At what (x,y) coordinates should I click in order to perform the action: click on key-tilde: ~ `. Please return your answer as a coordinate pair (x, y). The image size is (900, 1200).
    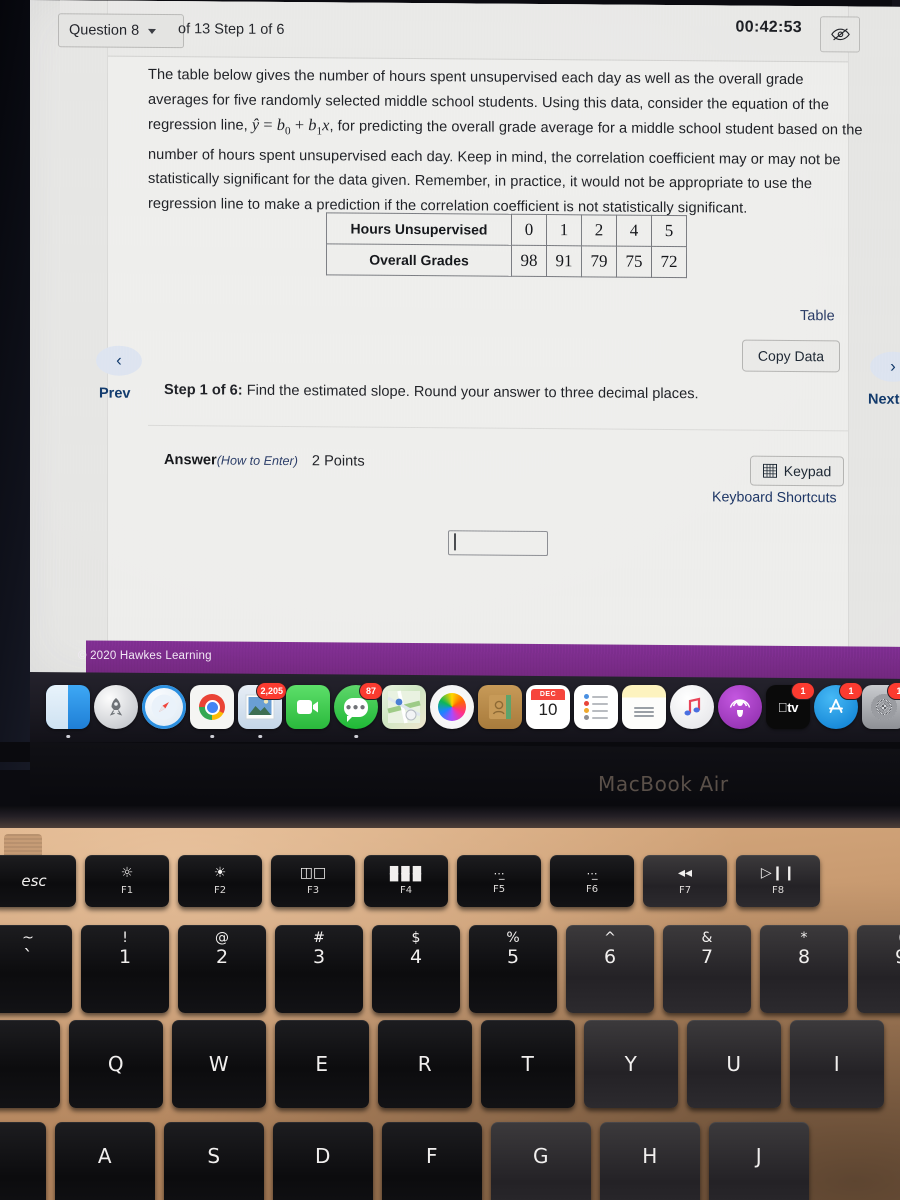
    Looking at the image, I should click on (36, 969).